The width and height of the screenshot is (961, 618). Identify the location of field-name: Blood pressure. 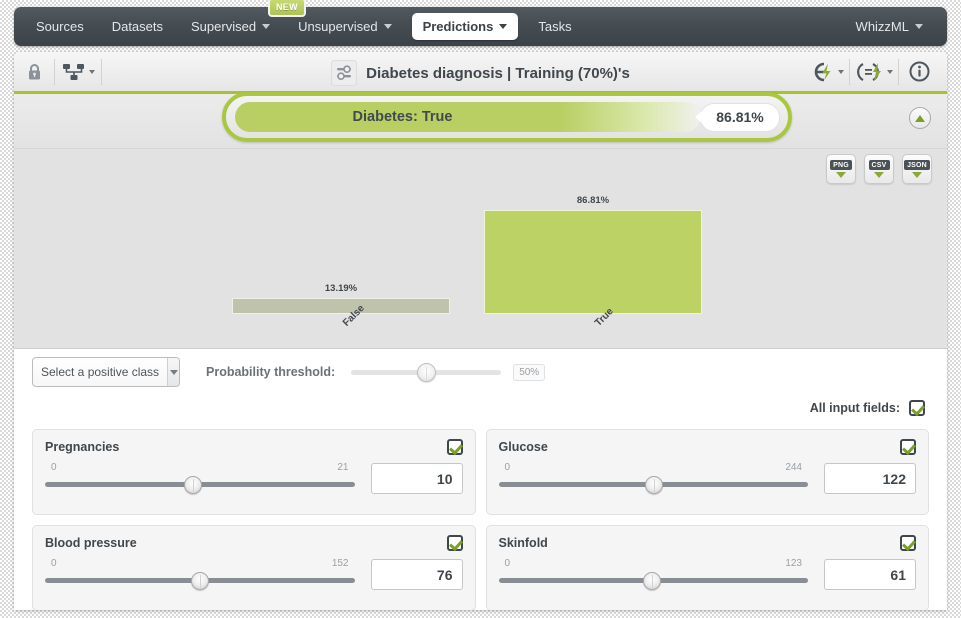
(91, 543).